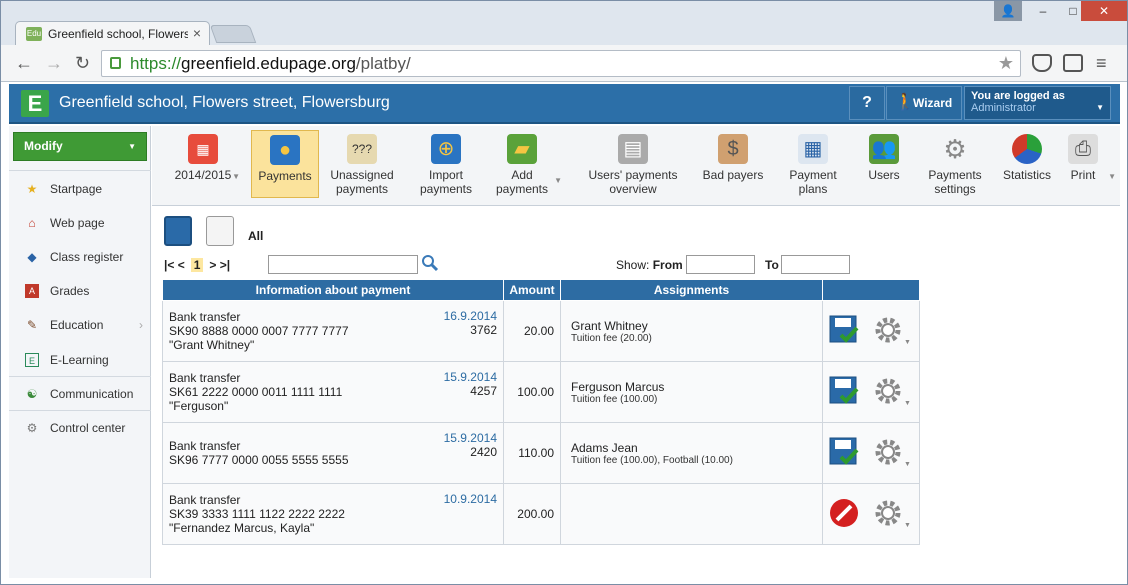  I want to click on sidebar-item-label: Control center, so click(88, 428).